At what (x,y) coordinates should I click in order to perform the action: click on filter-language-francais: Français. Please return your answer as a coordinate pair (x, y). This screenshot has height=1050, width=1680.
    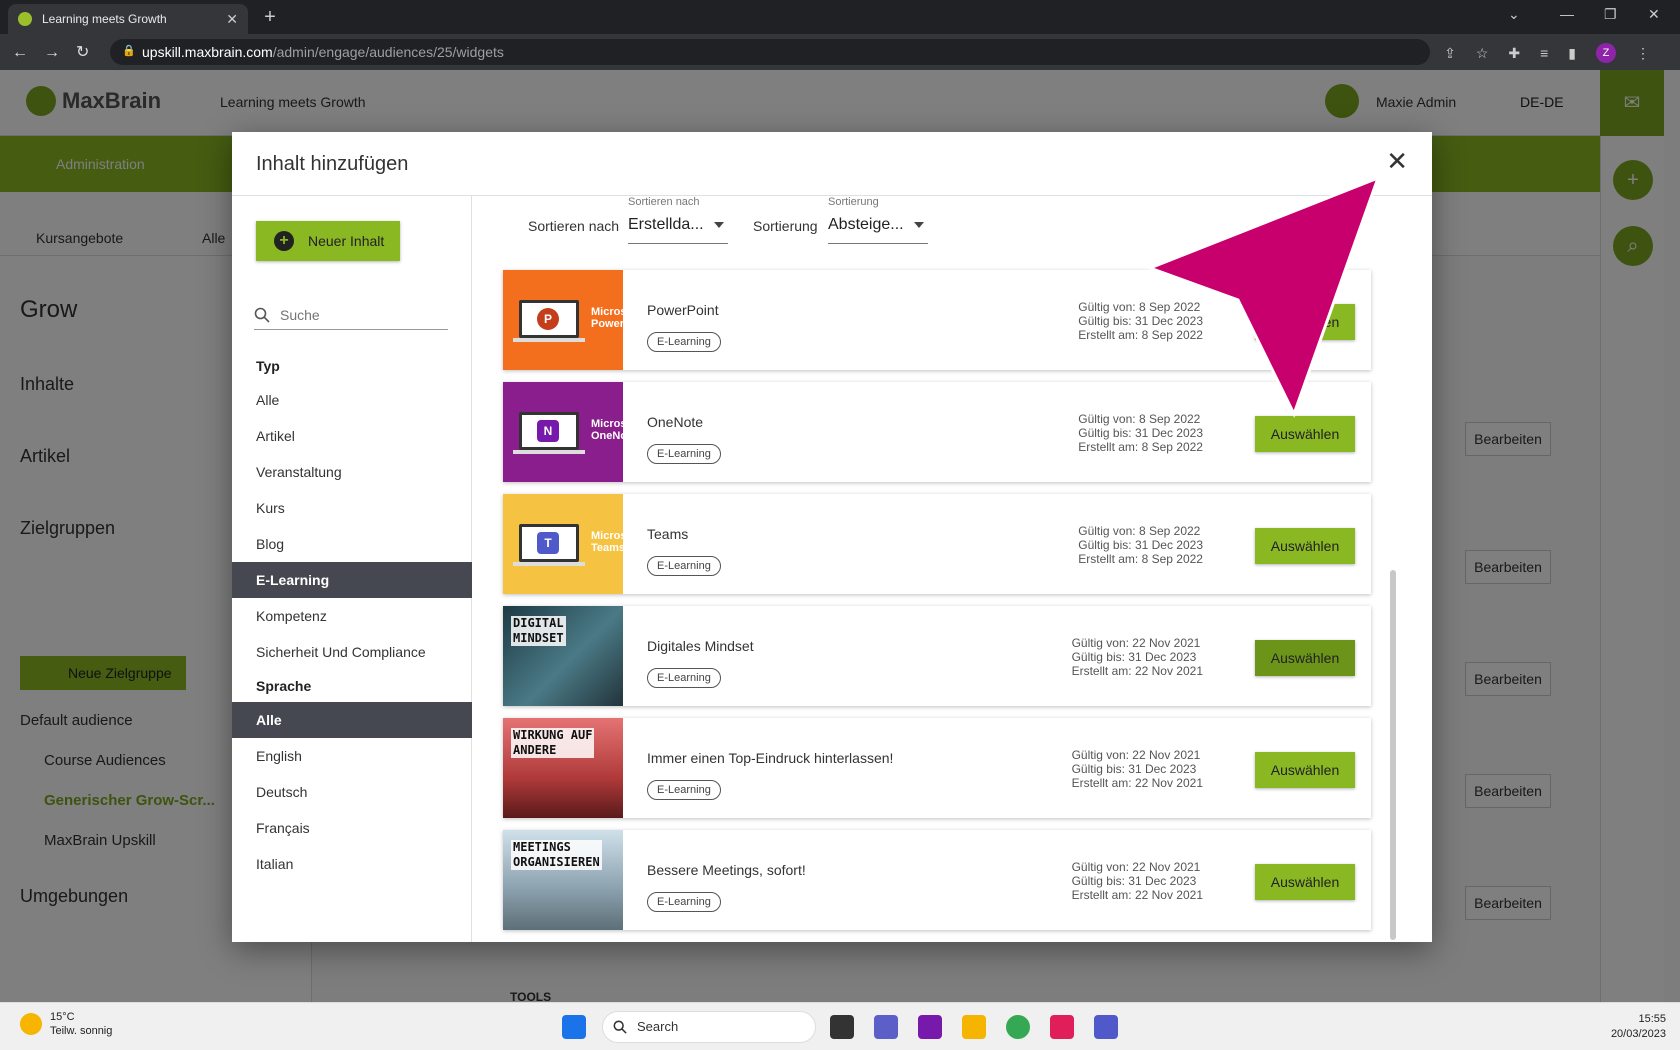
    Looking at the image, I should click on (352, 828).